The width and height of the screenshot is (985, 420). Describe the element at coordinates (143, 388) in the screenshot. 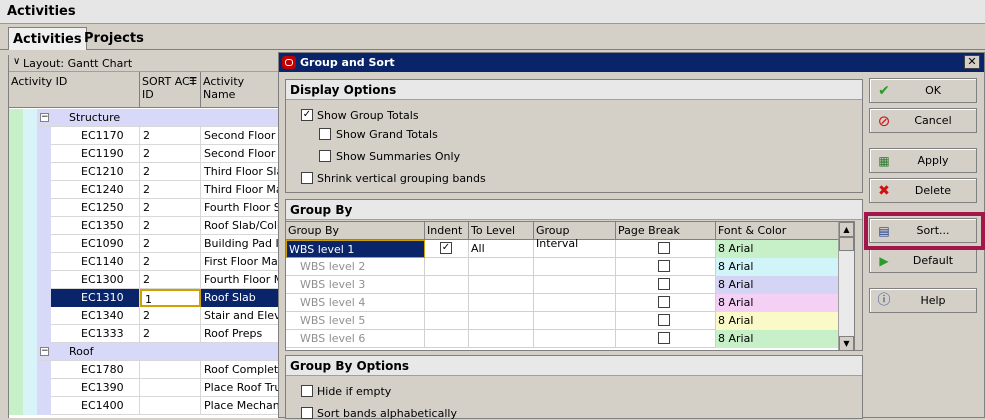

I see `table-row: EC1390 Place Roof Tru` at that location.